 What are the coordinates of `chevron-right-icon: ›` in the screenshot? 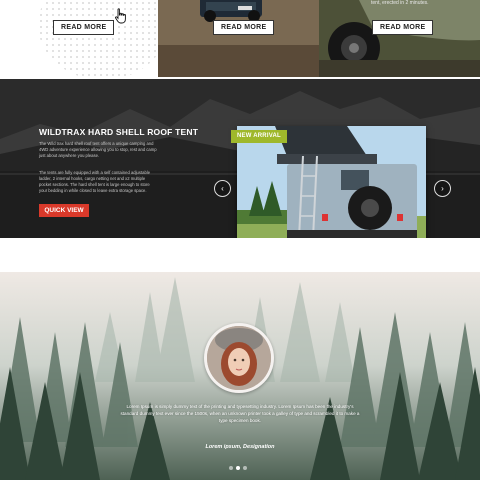 It's located at (442, 188).